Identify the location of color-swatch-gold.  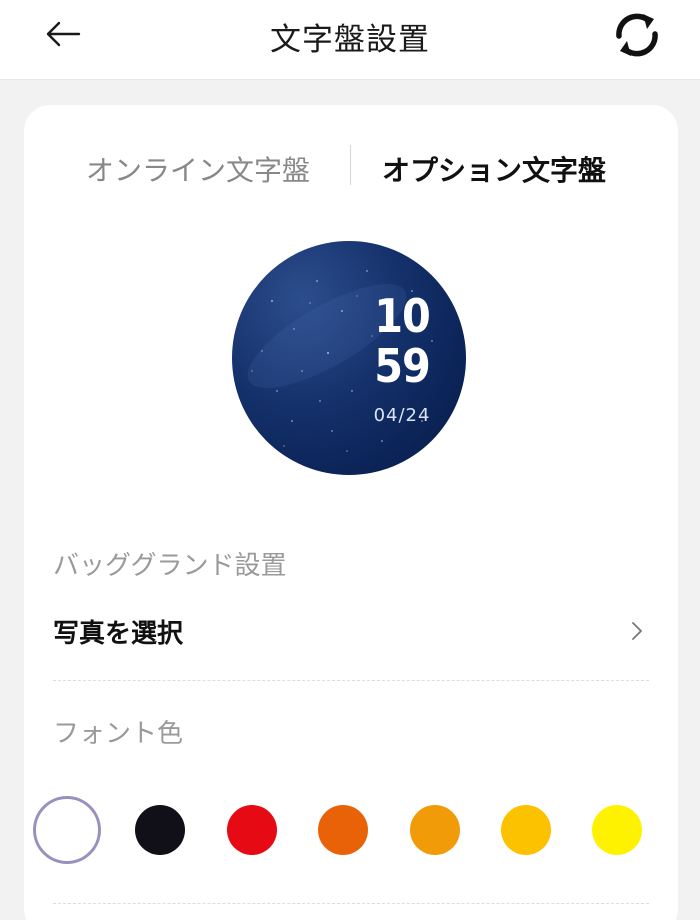
(526, 830).